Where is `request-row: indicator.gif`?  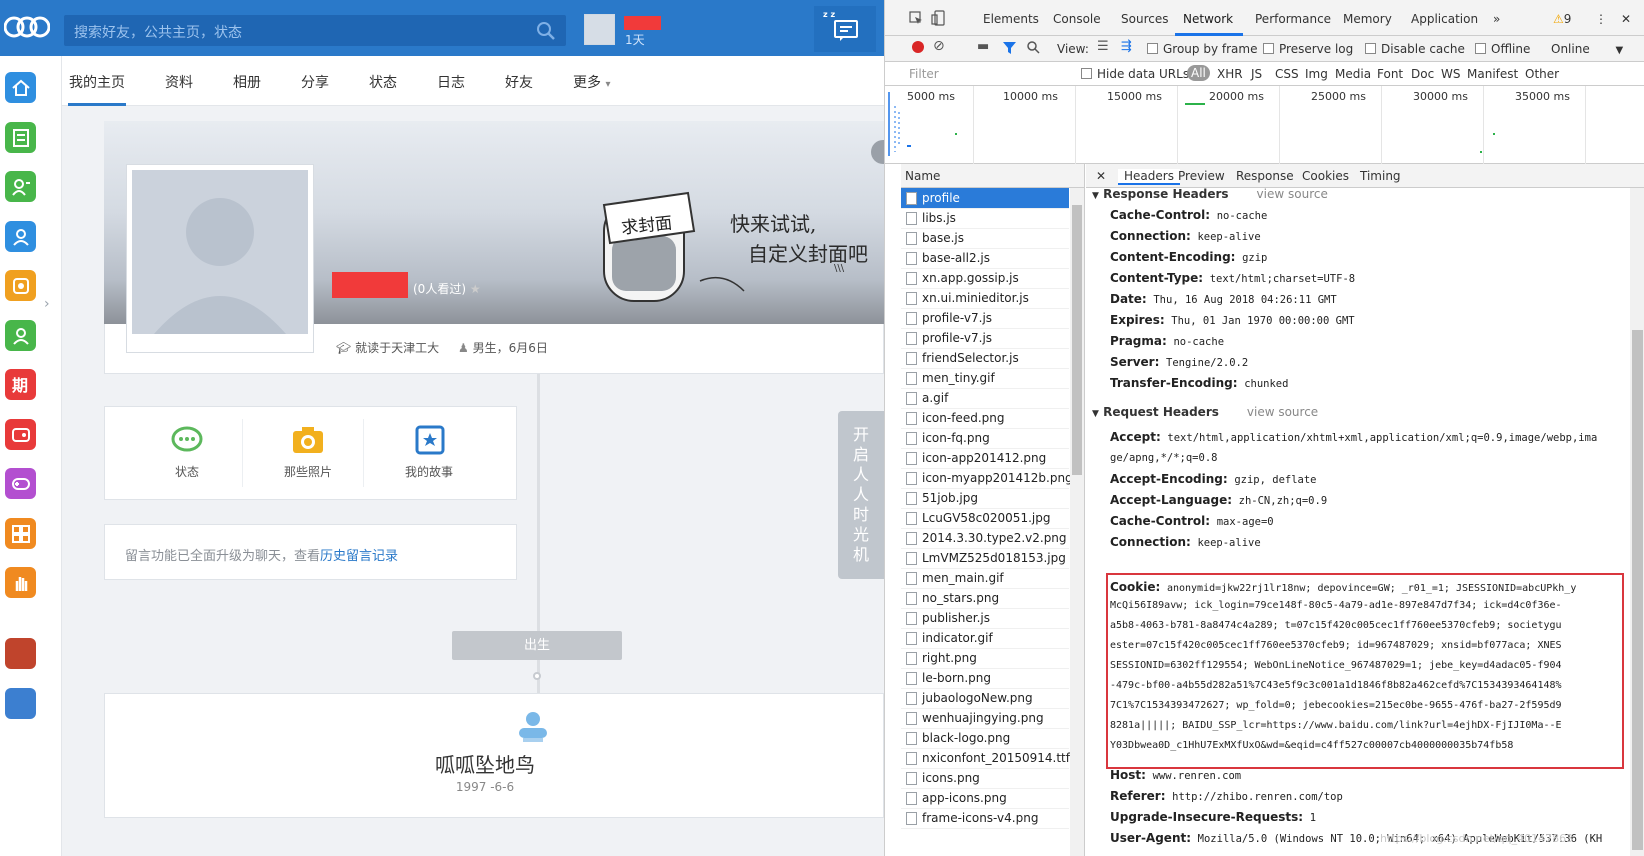 request-row: indicator.gif is located at coordinates (985, 638).